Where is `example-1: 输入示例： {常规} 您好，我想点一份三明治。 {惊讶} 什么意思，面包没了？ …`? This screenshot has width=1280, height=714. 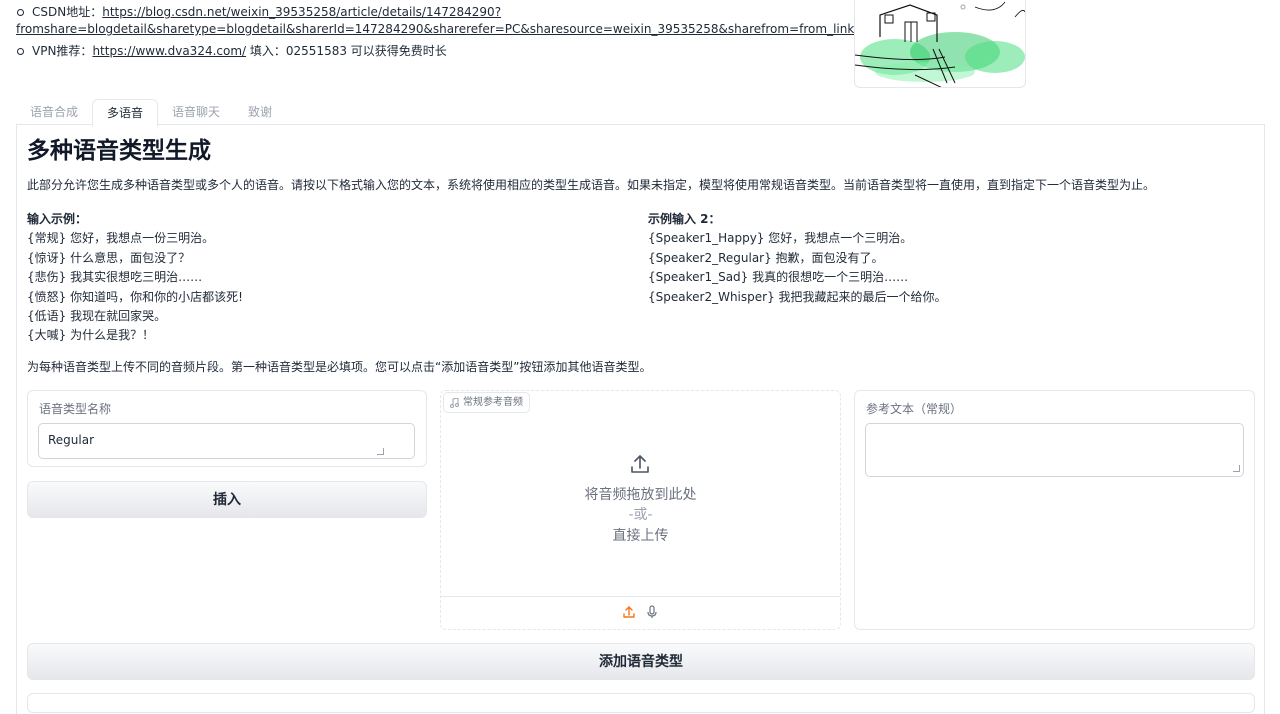
example-1: 输入示例： {常规} 您好，我想点一份三明治。 {惊讶} 什么意思，面包没了？ … is located at coordinates (135, 278).